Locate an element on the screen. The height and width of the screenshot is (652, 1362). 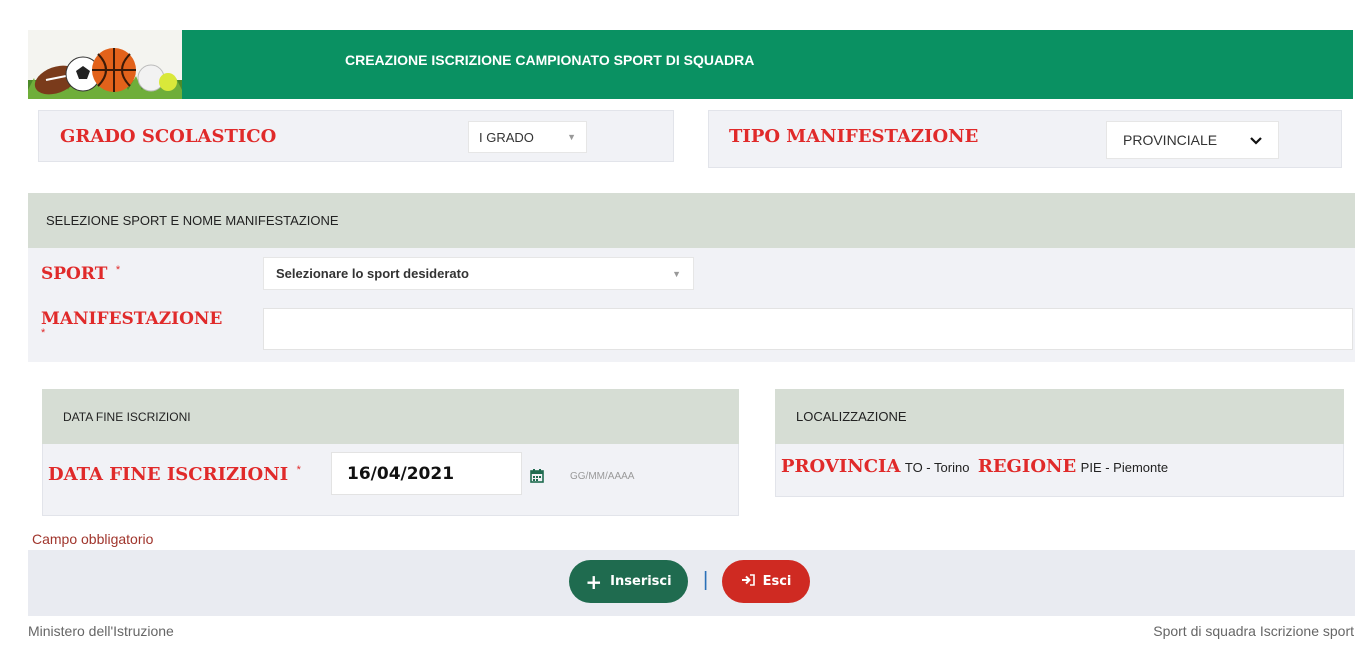
grado-scolastico-value: I GRADO is located at coordinates (506, 137).